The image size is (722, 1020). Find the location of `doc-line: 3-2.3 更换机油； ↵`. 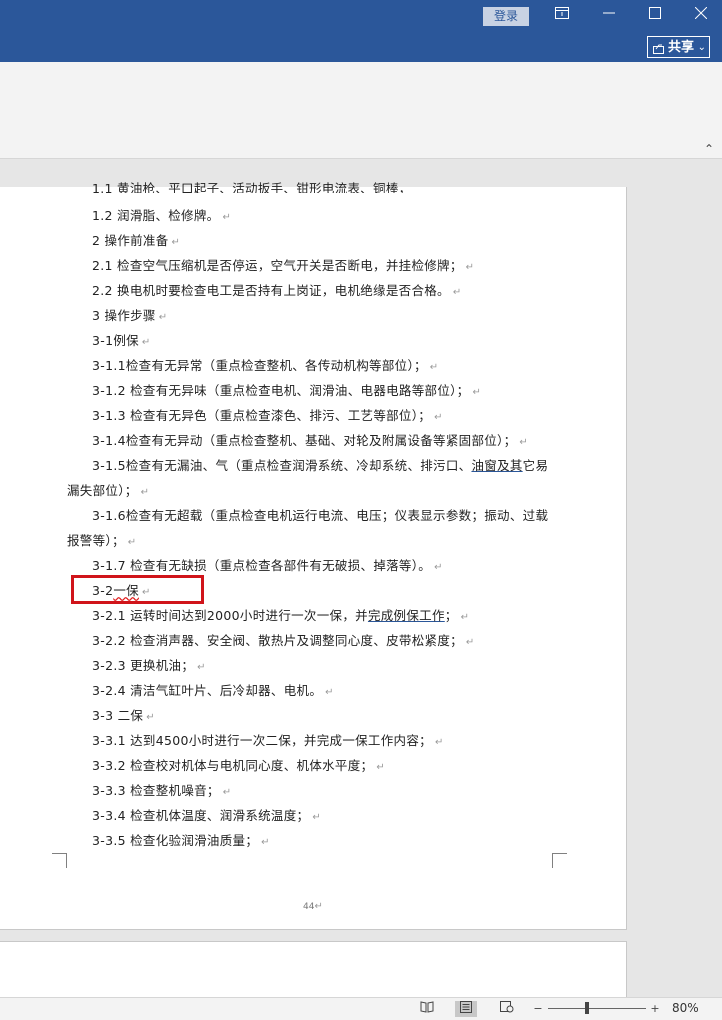

doc-line: 3-2.3 更换机油； ↵ is located at coordinates (149, 665).